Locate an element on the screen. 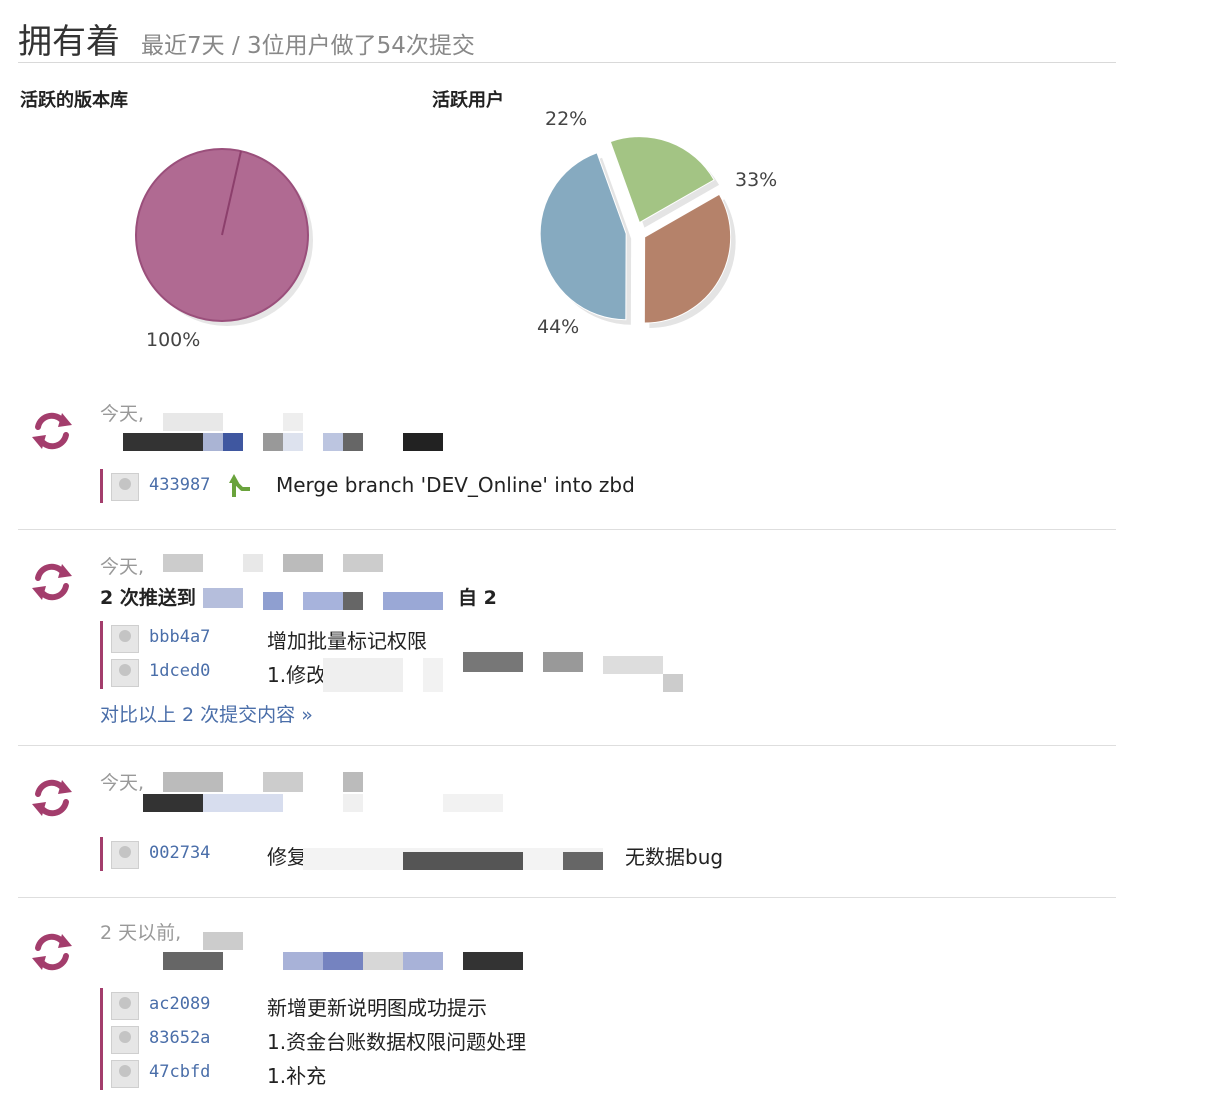 The height and width of the screenshot is (1108, 1206). commit-sha-link: bbb4a7 is located at coordinates (179, 637).